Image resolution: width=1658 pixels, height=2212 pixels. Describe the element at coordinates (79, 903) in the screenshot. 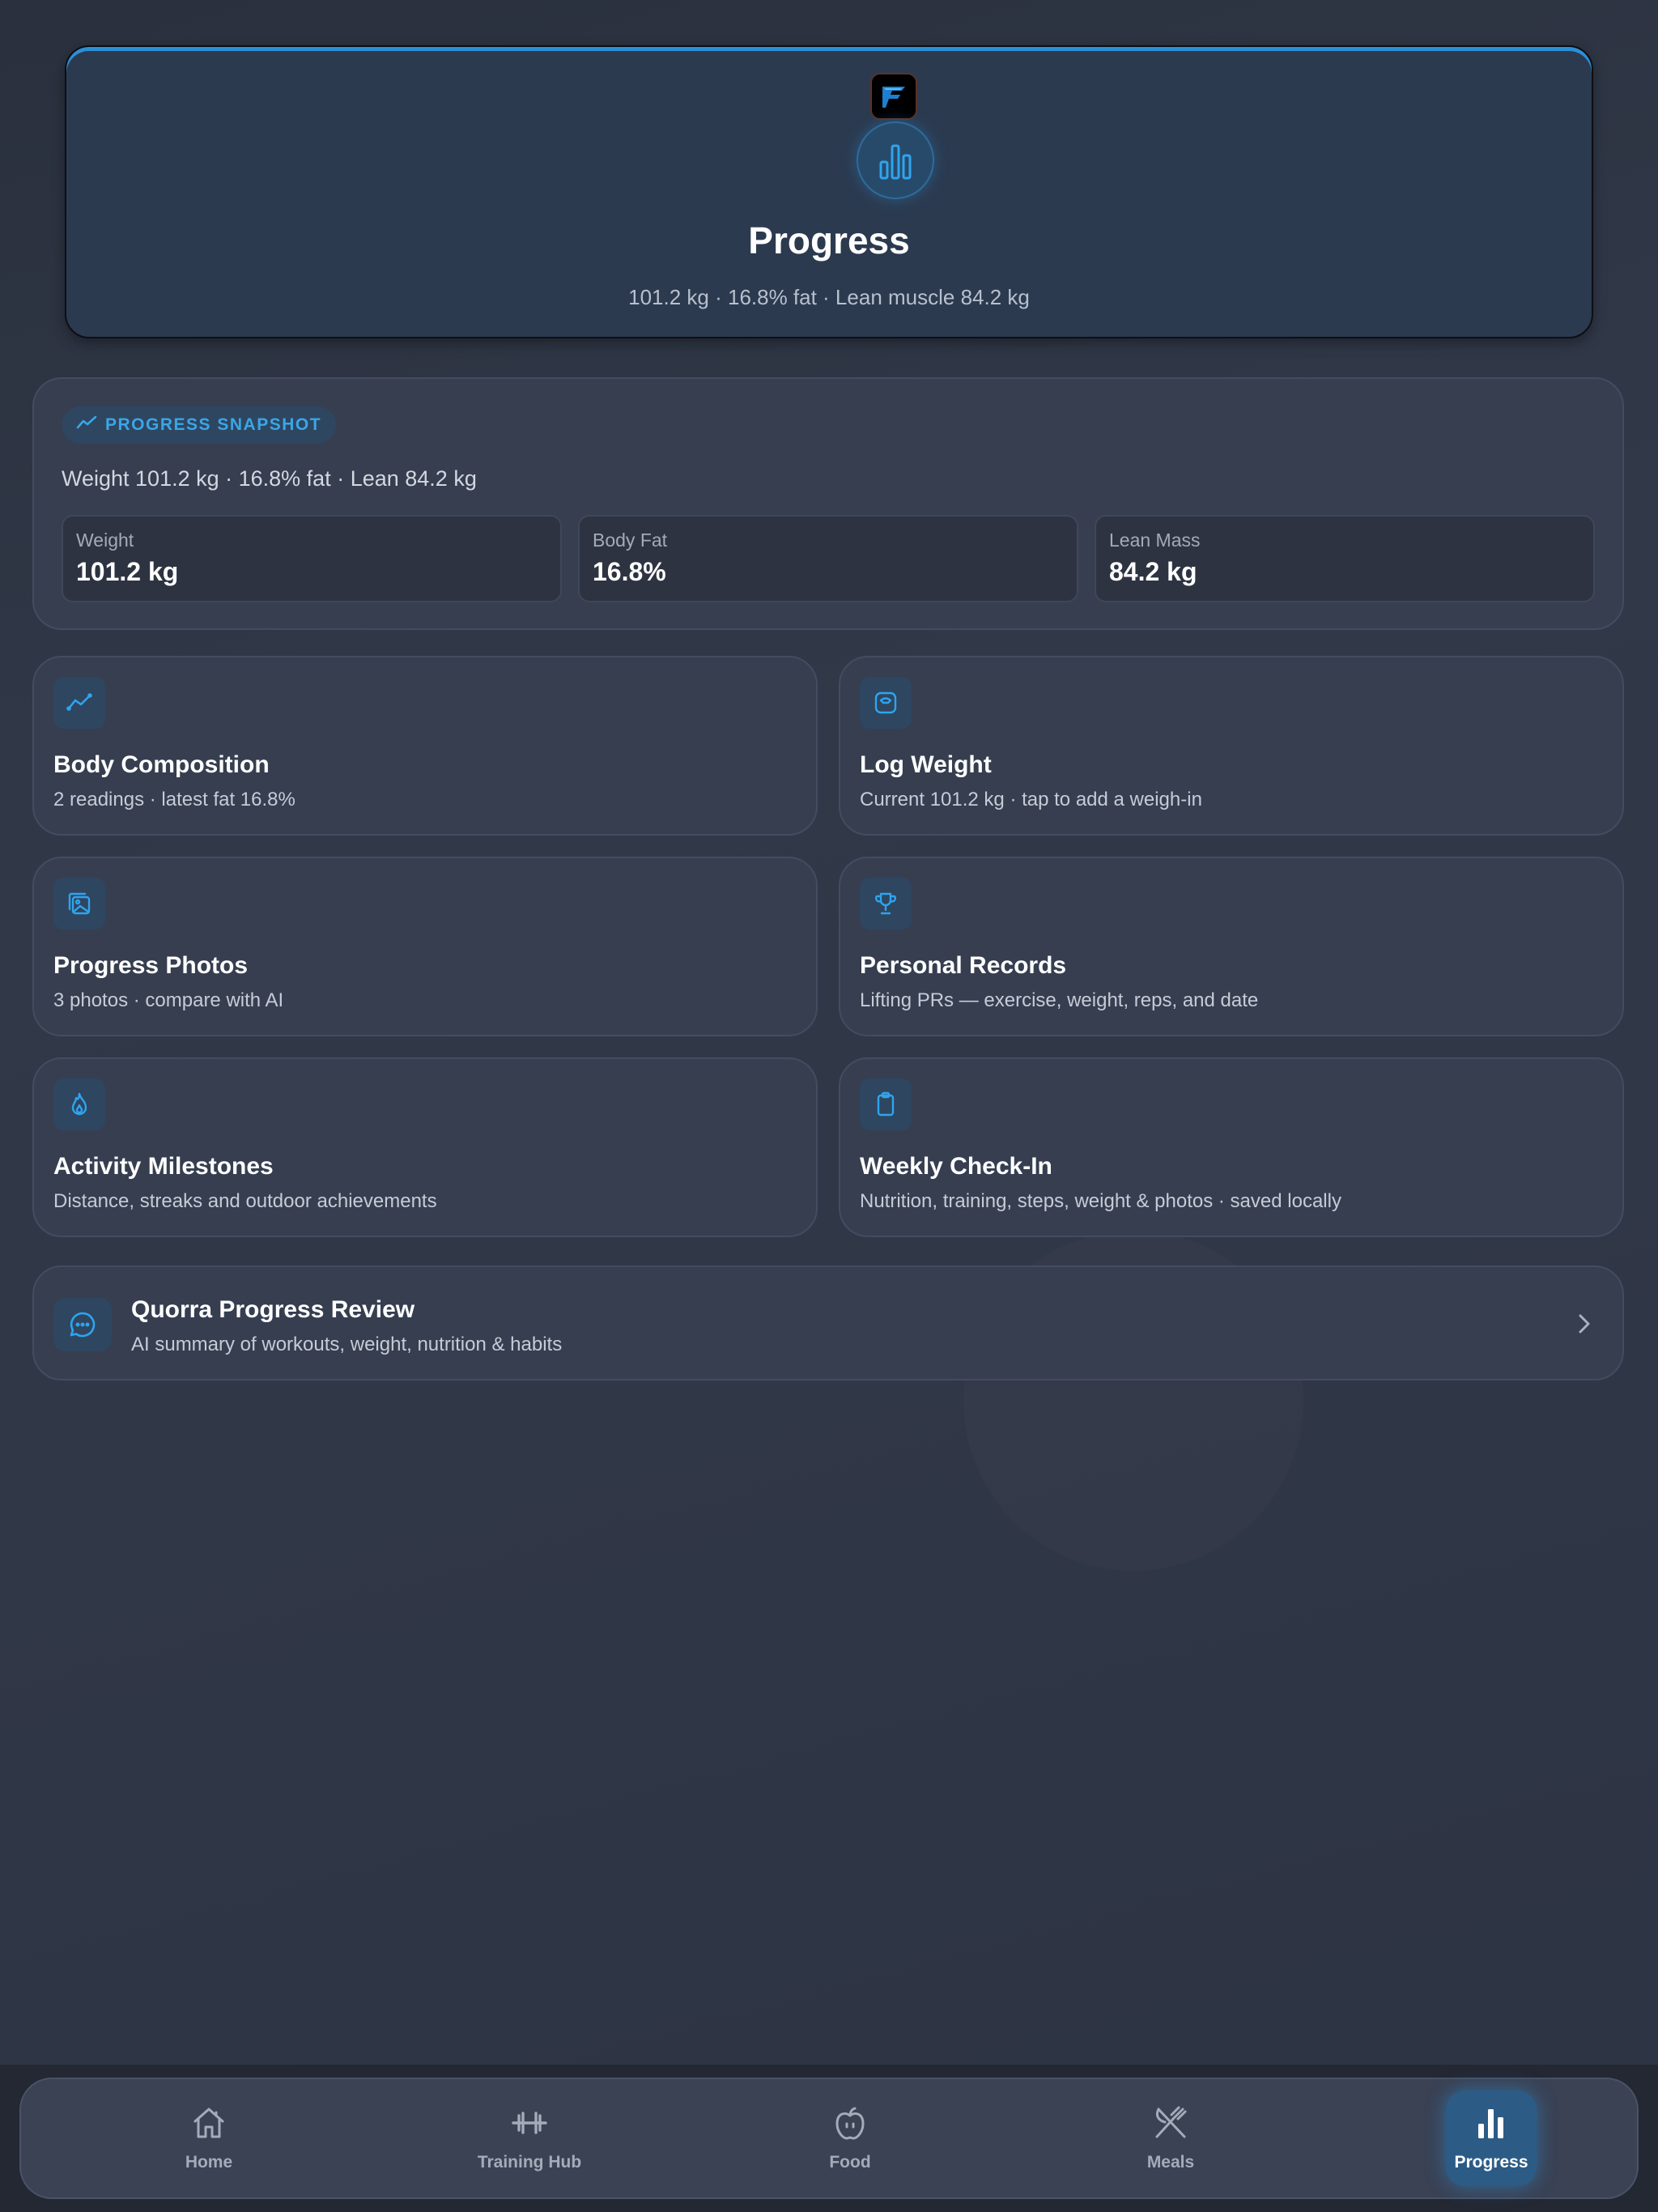

I see `photos-icon` at that location.